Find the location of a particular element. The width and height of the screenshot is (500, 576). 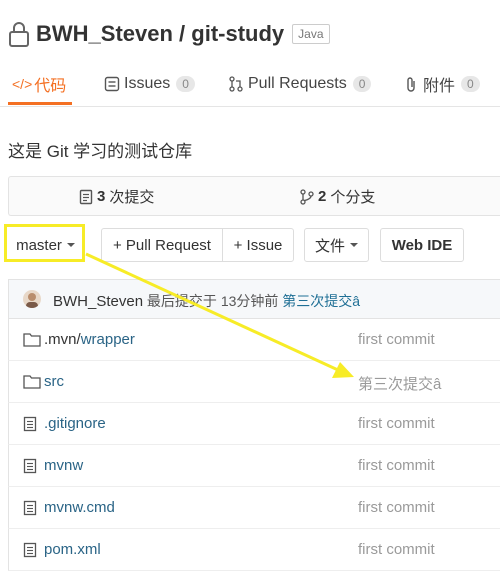

last-commit-bar: BWH_Steven 最后提交于 13分钟前 第三次提交â is located at coordinates (254, 299).